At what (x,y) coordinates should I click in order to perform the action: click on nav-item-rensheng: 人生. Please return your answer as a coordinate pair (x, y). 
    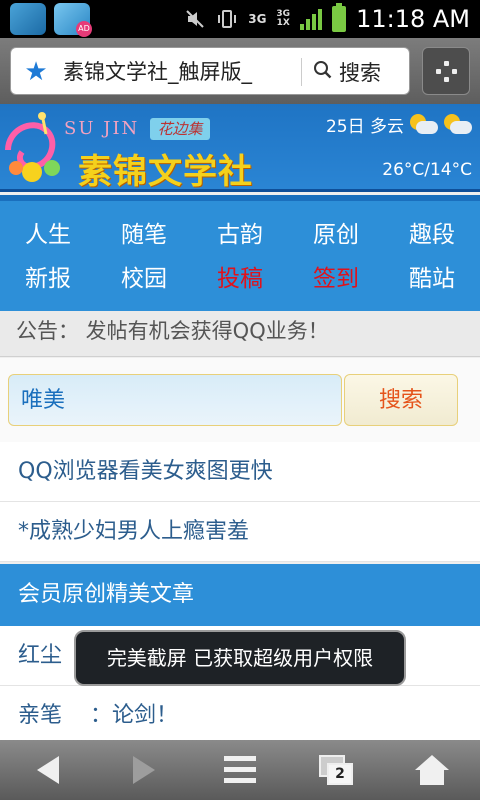
    Looking at the image, I should click on (48, 235).